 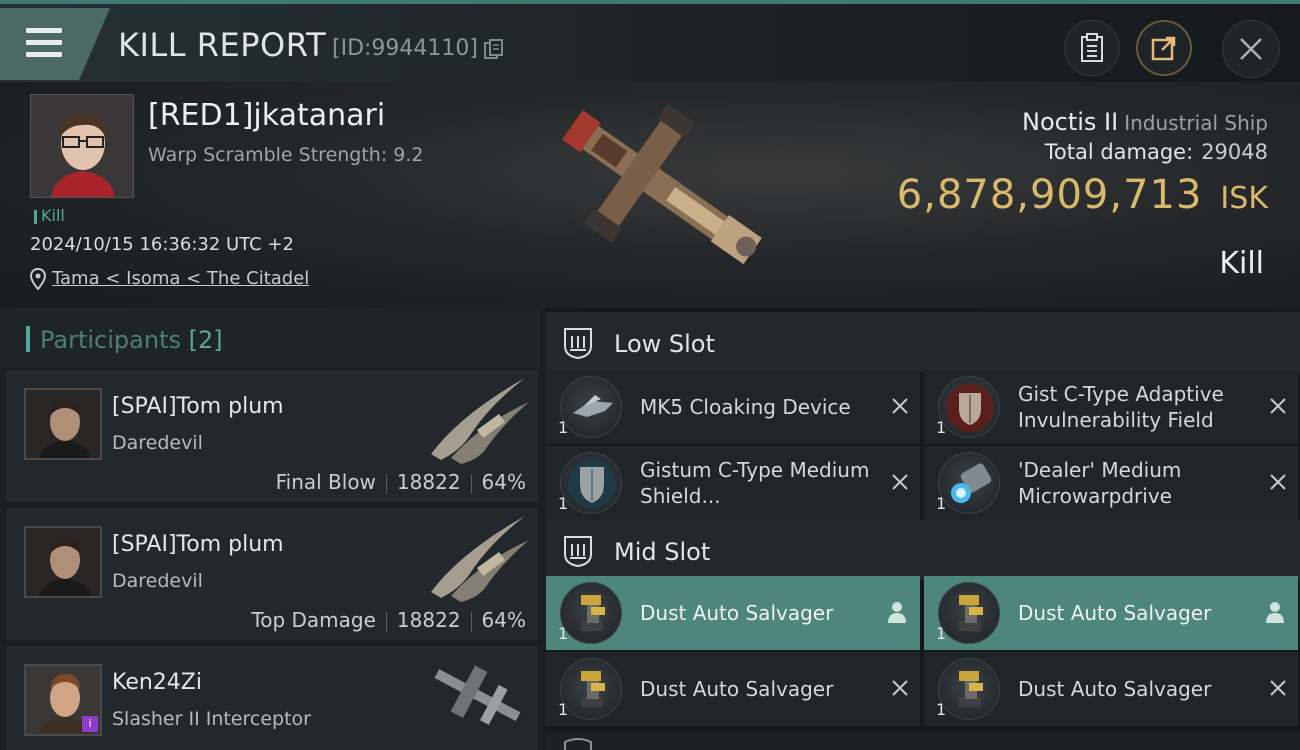 I want to click on victim-ship: Noctis II Industrial Ship, so click(x=1145, y=122).